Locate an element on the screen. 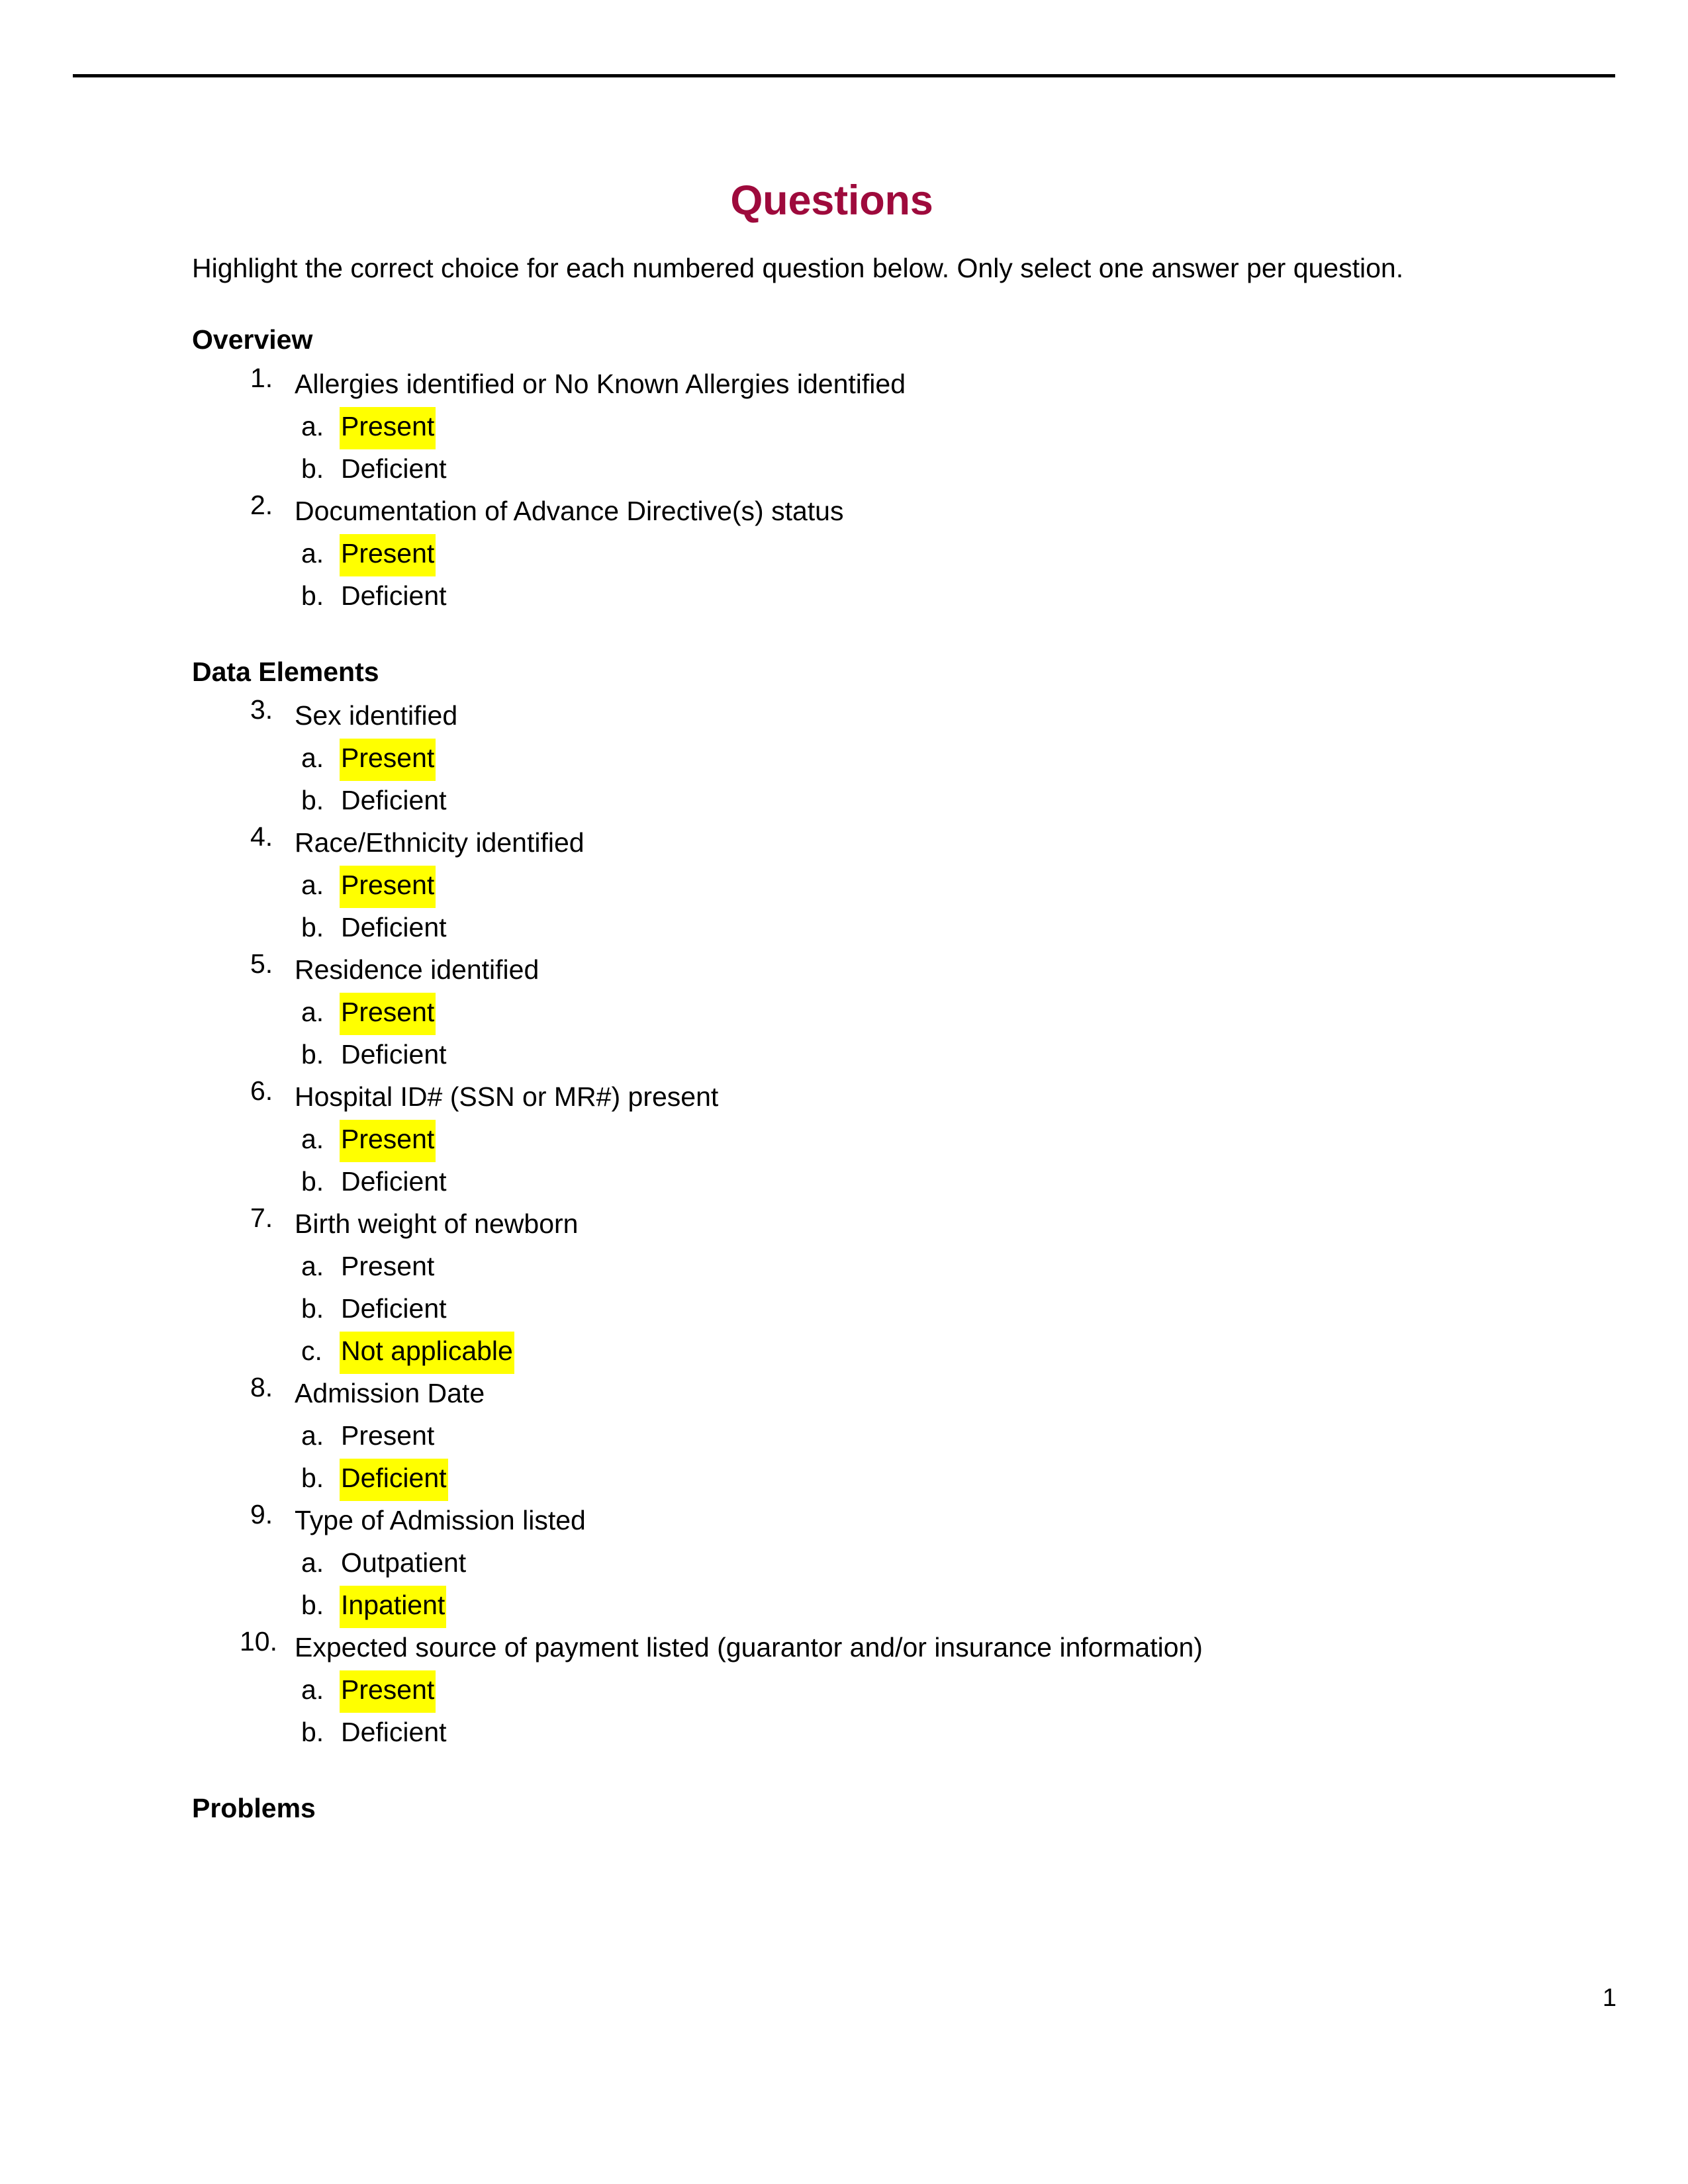 Image resolution: width=1688 pixels, height=2184 pixels. answer-option-list: a. Outpatient b. Inpatient is located at coordinates (897, 1586).